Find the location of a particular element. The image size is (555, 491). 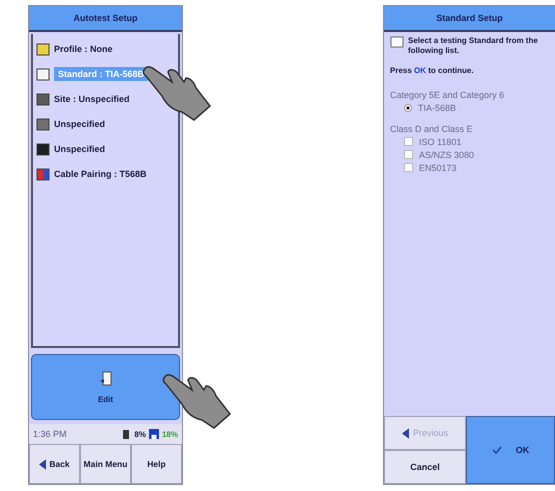

screen-title: Standard Setup is located at coordinates (469, 19).